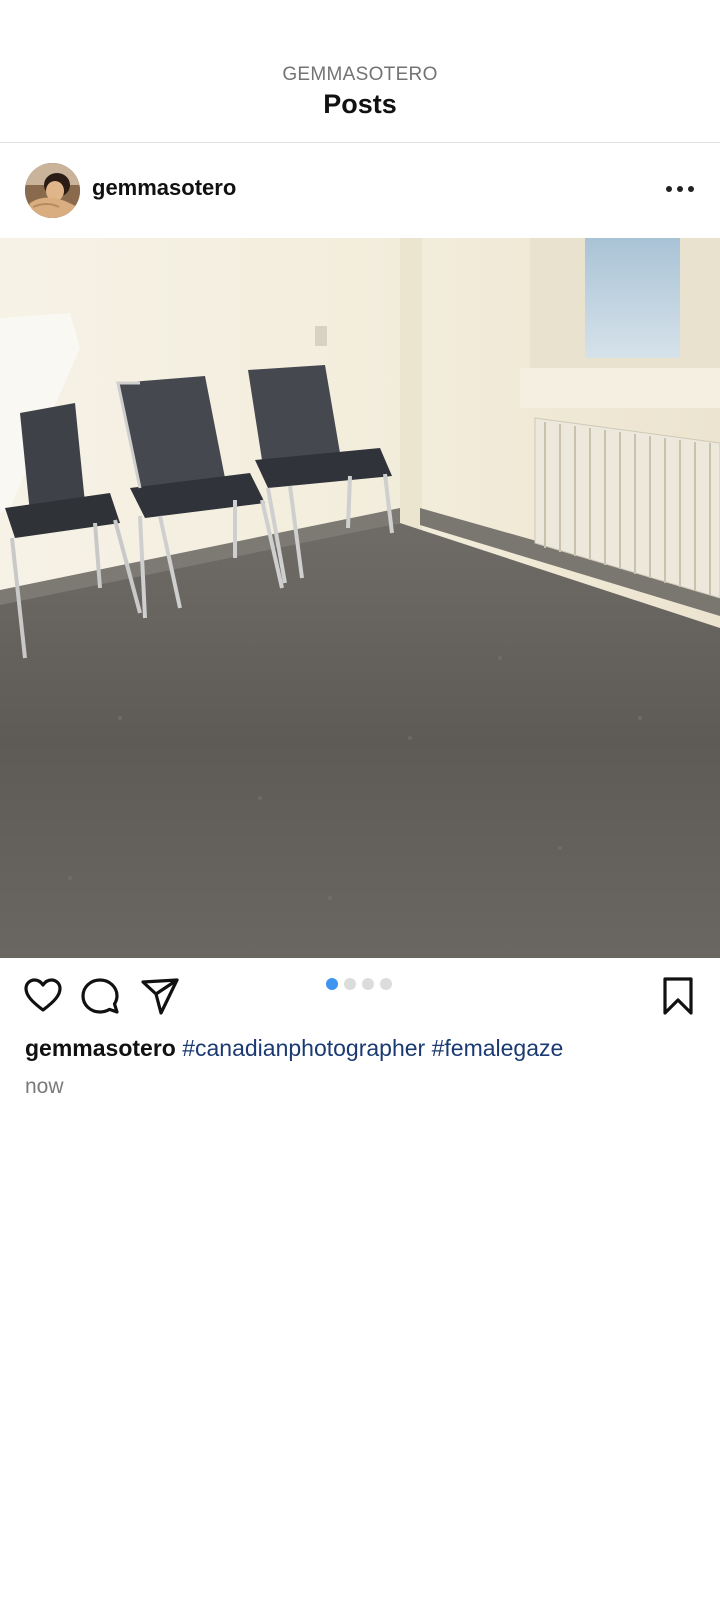 This screenshot has height=1600, width=720. Describe the element at coordinates (360, 190) in the screenshot. I see `post-header: gemmasotero` at that location.